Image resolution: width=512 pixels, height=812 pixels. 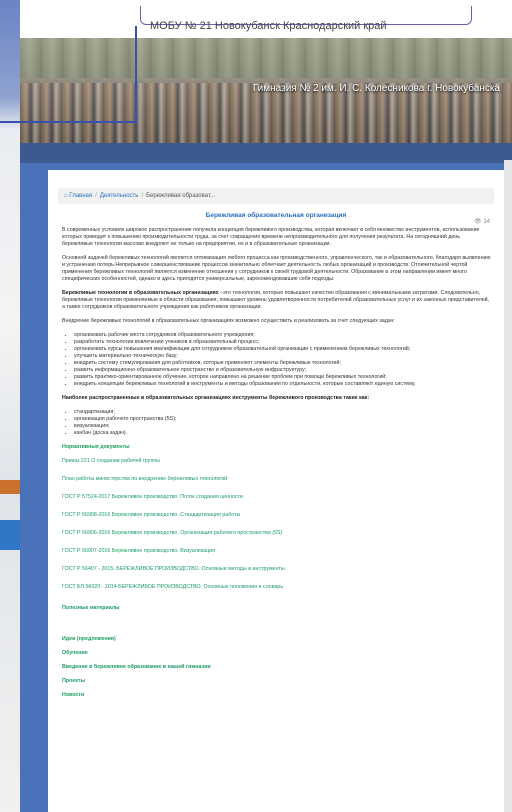 What do you see at coordinates (277, 695) in the screenshot?
I see `section-link-news: Новости` at bounding box center [277, 695].